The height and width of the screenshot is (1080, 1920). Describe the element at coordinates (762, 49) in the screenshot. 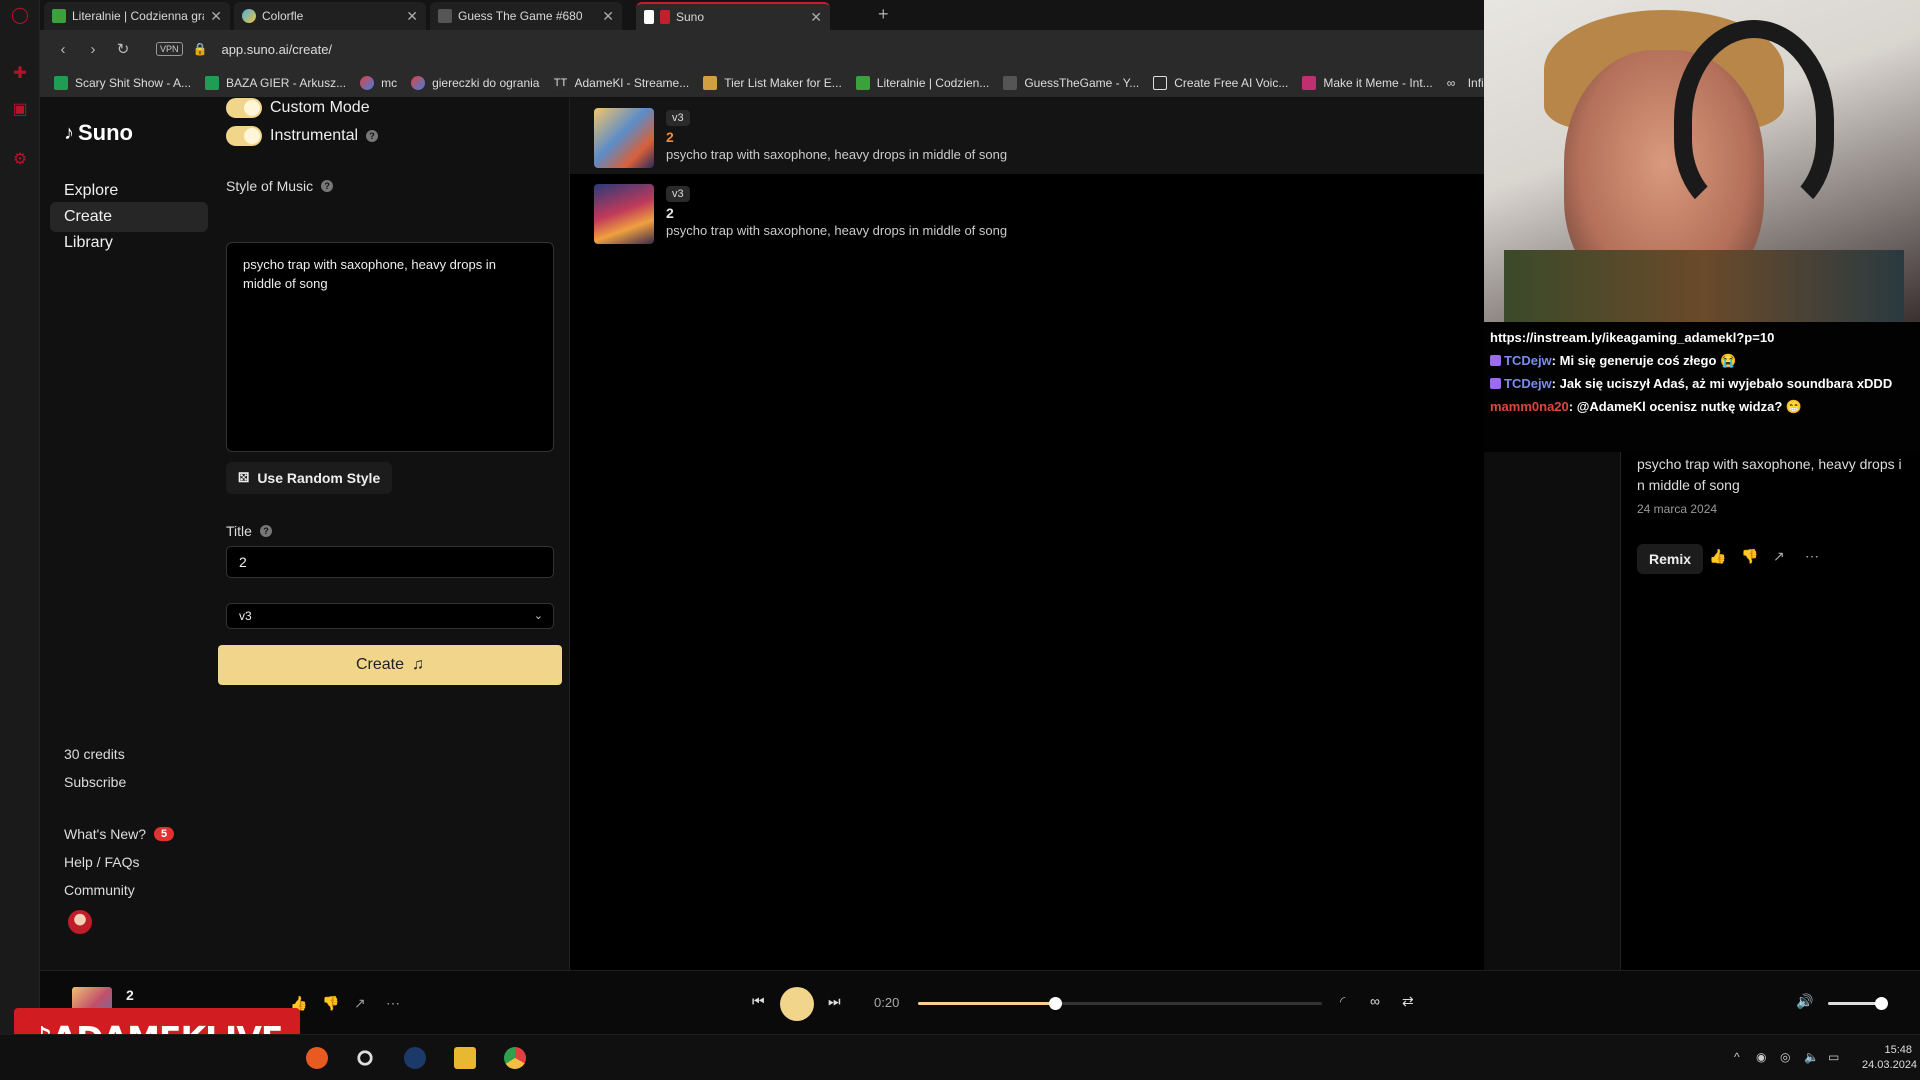

I see `address-bar: ‹ › ↻ VPN 🔒 app.suno.ai/create/` at that location.